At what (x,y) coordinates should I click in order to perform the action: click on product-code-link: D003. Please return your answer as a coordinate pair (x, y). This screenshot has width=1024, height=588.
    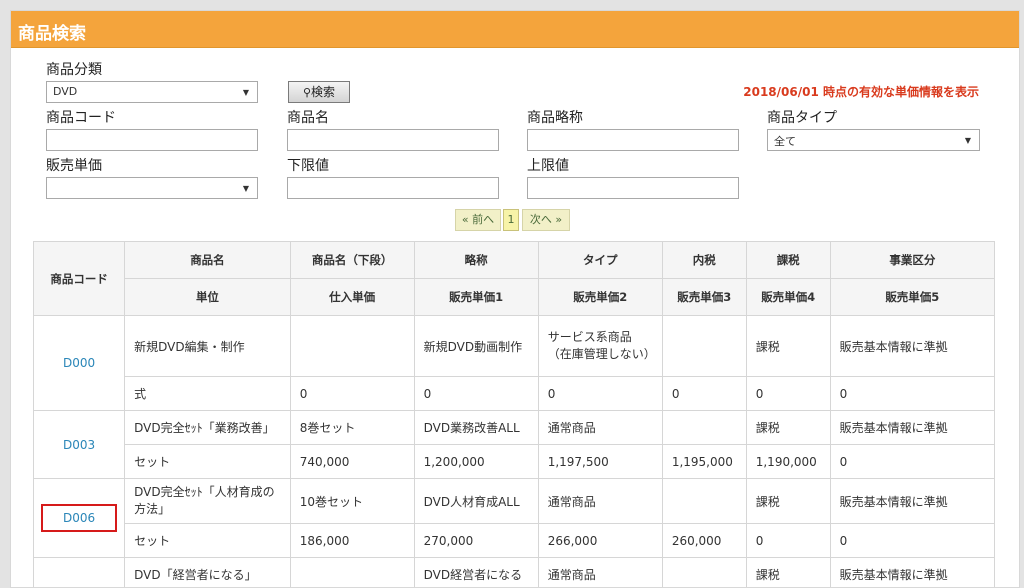
    Looking at the image, I should click on (79, 445).